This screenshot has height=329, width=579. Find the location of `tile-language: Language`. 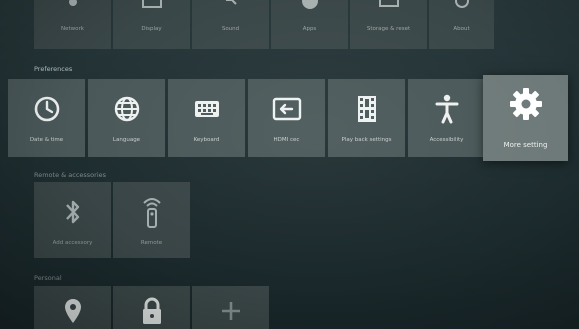

tile-language: Language is located at coordinates (126, 118).